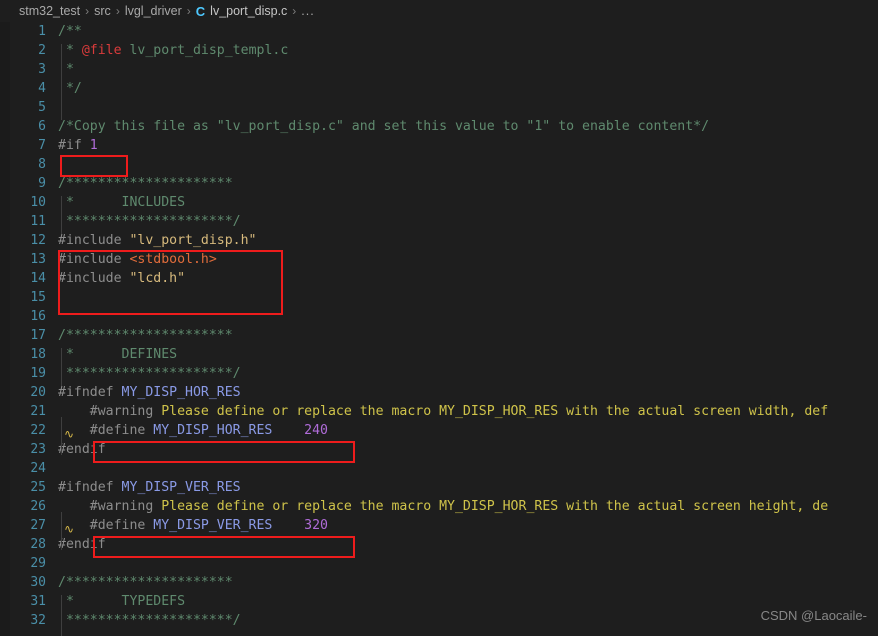  I want to click on line-number: 1, so click(42, 31).